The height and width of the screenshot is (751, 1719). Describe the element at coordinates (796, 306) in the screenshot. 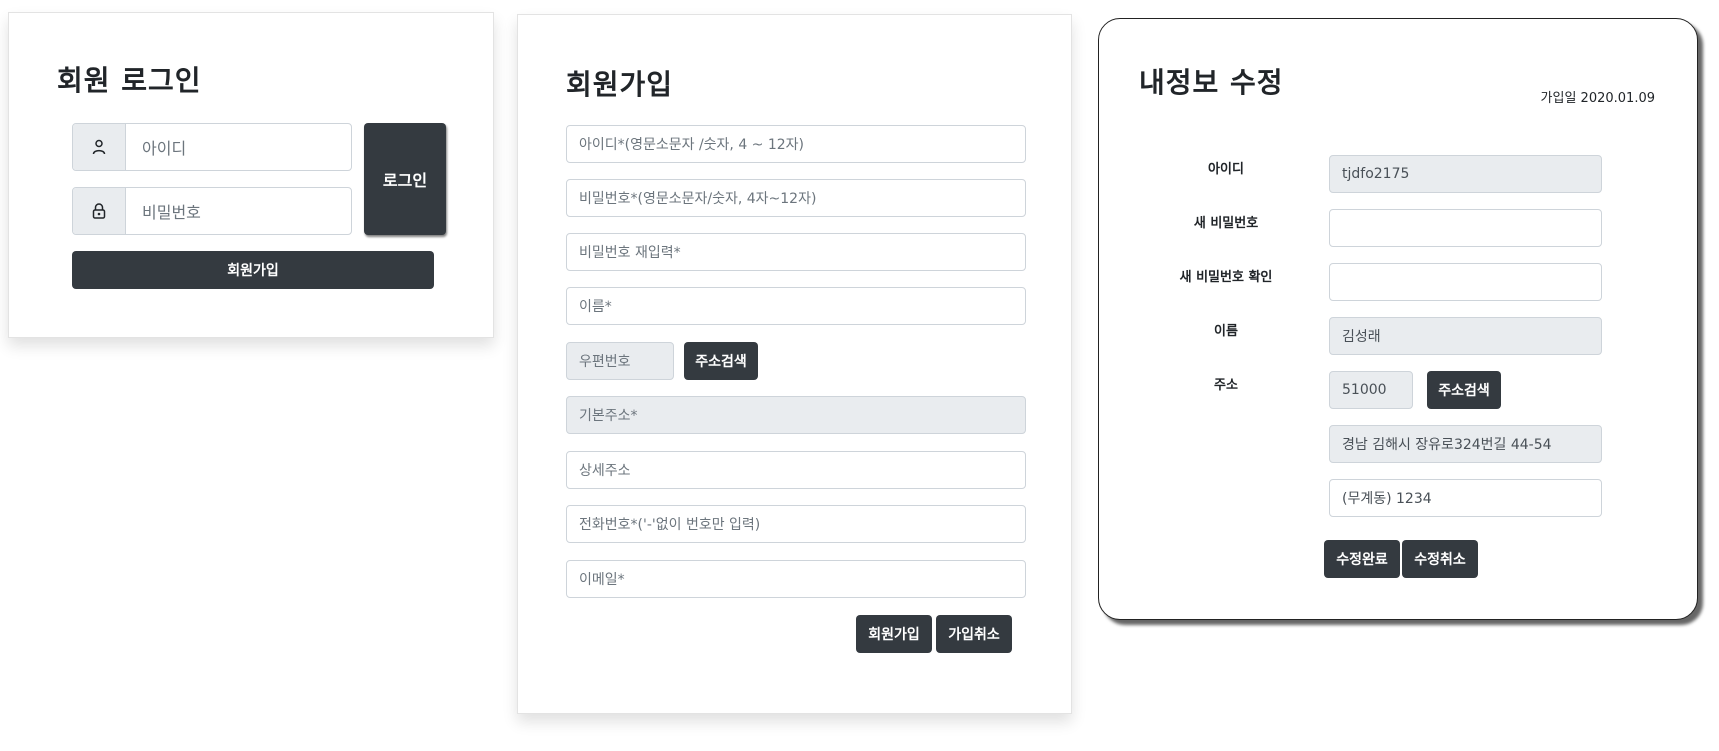

I see `signup-name-input: 이름*` at that location.